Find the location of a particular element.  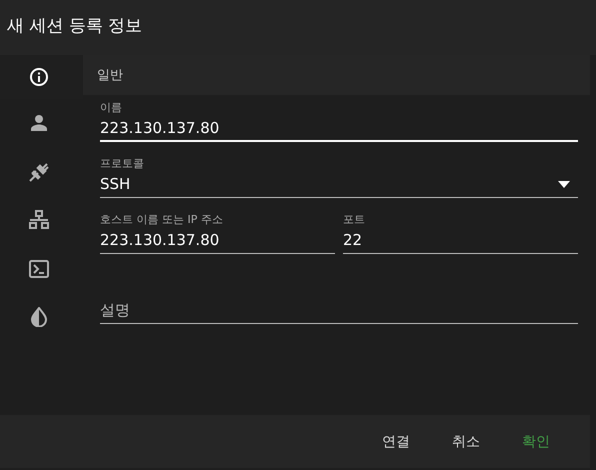

input-field: 22 is located at coordinates (460, 240).